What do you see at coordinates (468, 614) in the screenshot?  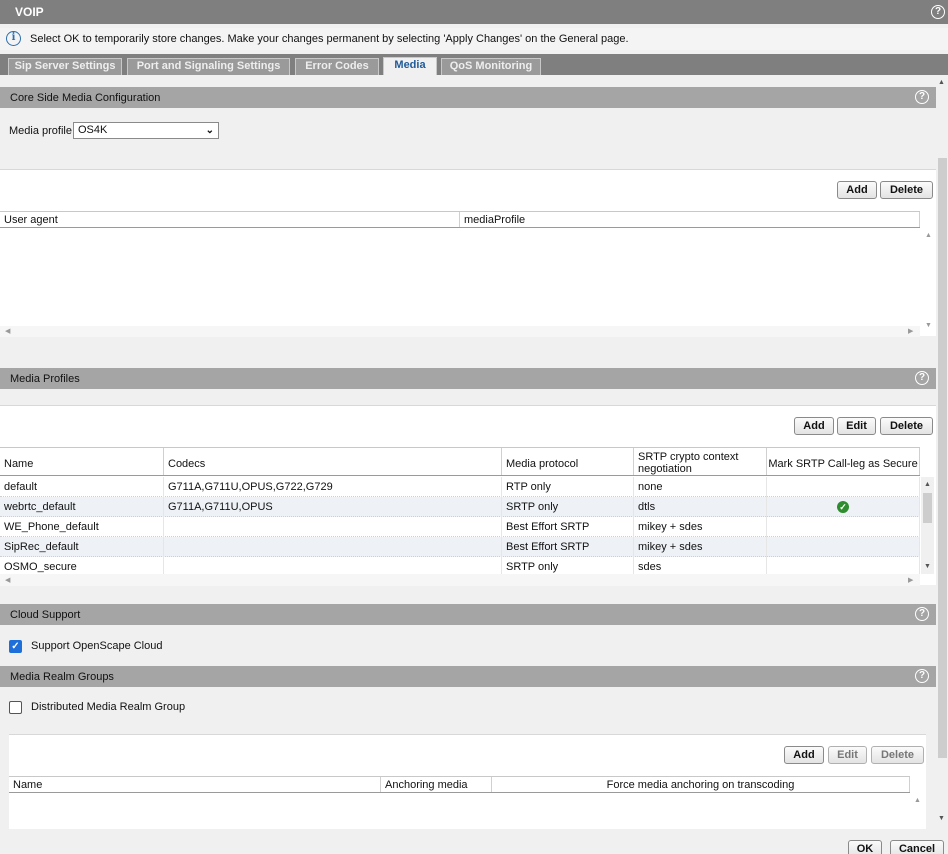 I see `cloud-support-section-header: Cloud Support ?` at bounding box center [468, 614].